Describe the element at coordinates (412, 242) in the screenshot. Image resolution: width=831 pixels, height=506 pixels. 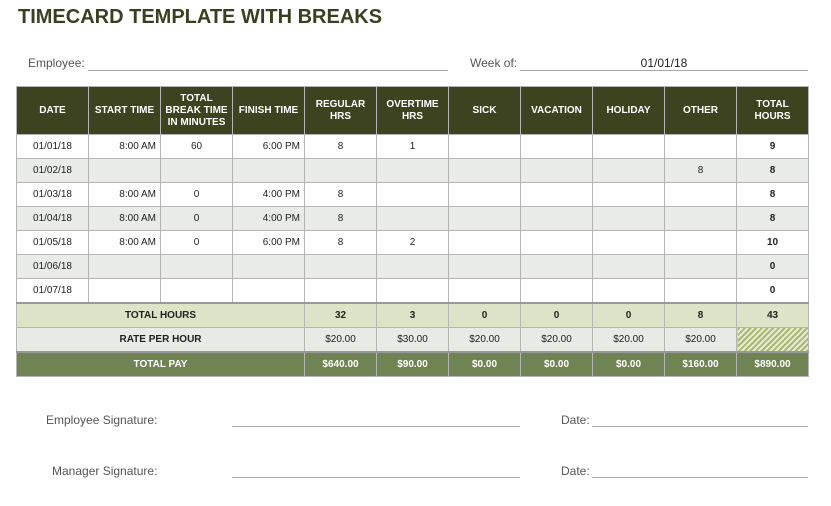
I see `table-cell: 2` at that location.